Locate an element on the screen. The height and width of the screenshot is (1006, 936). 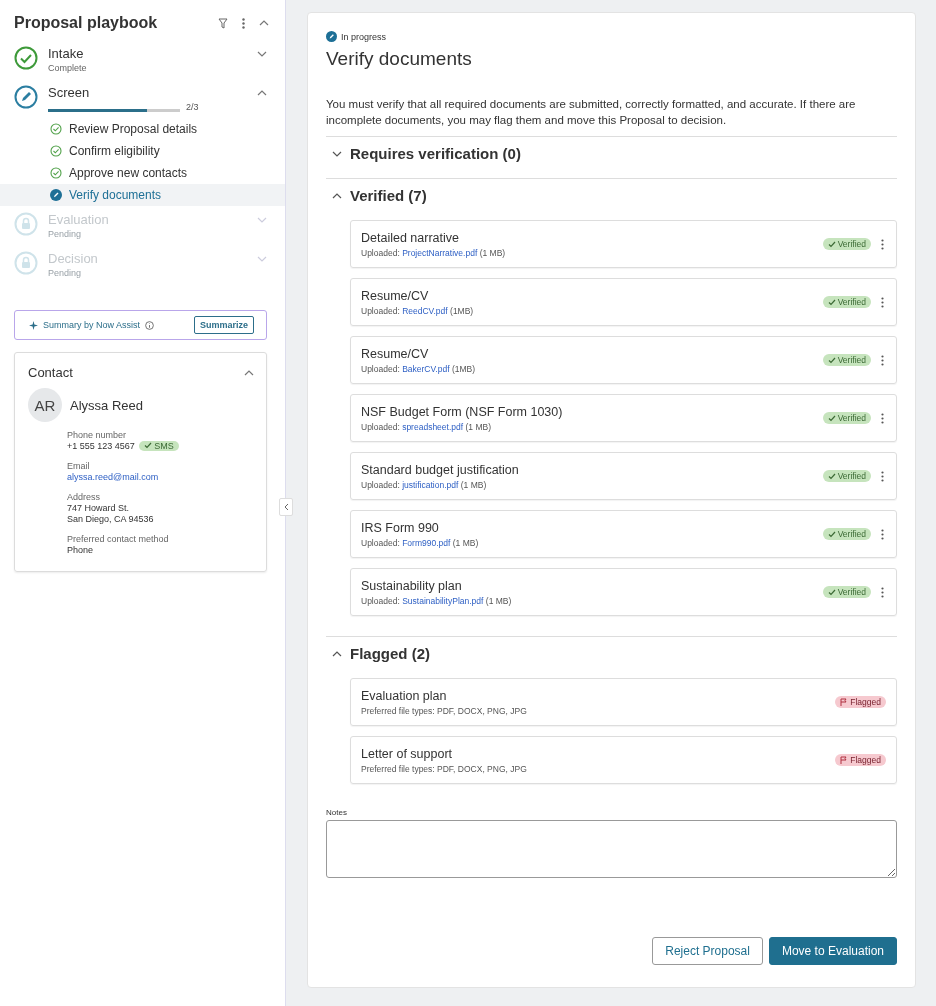
section-header: Requires verification (0) is located at coordinates (426, 157).